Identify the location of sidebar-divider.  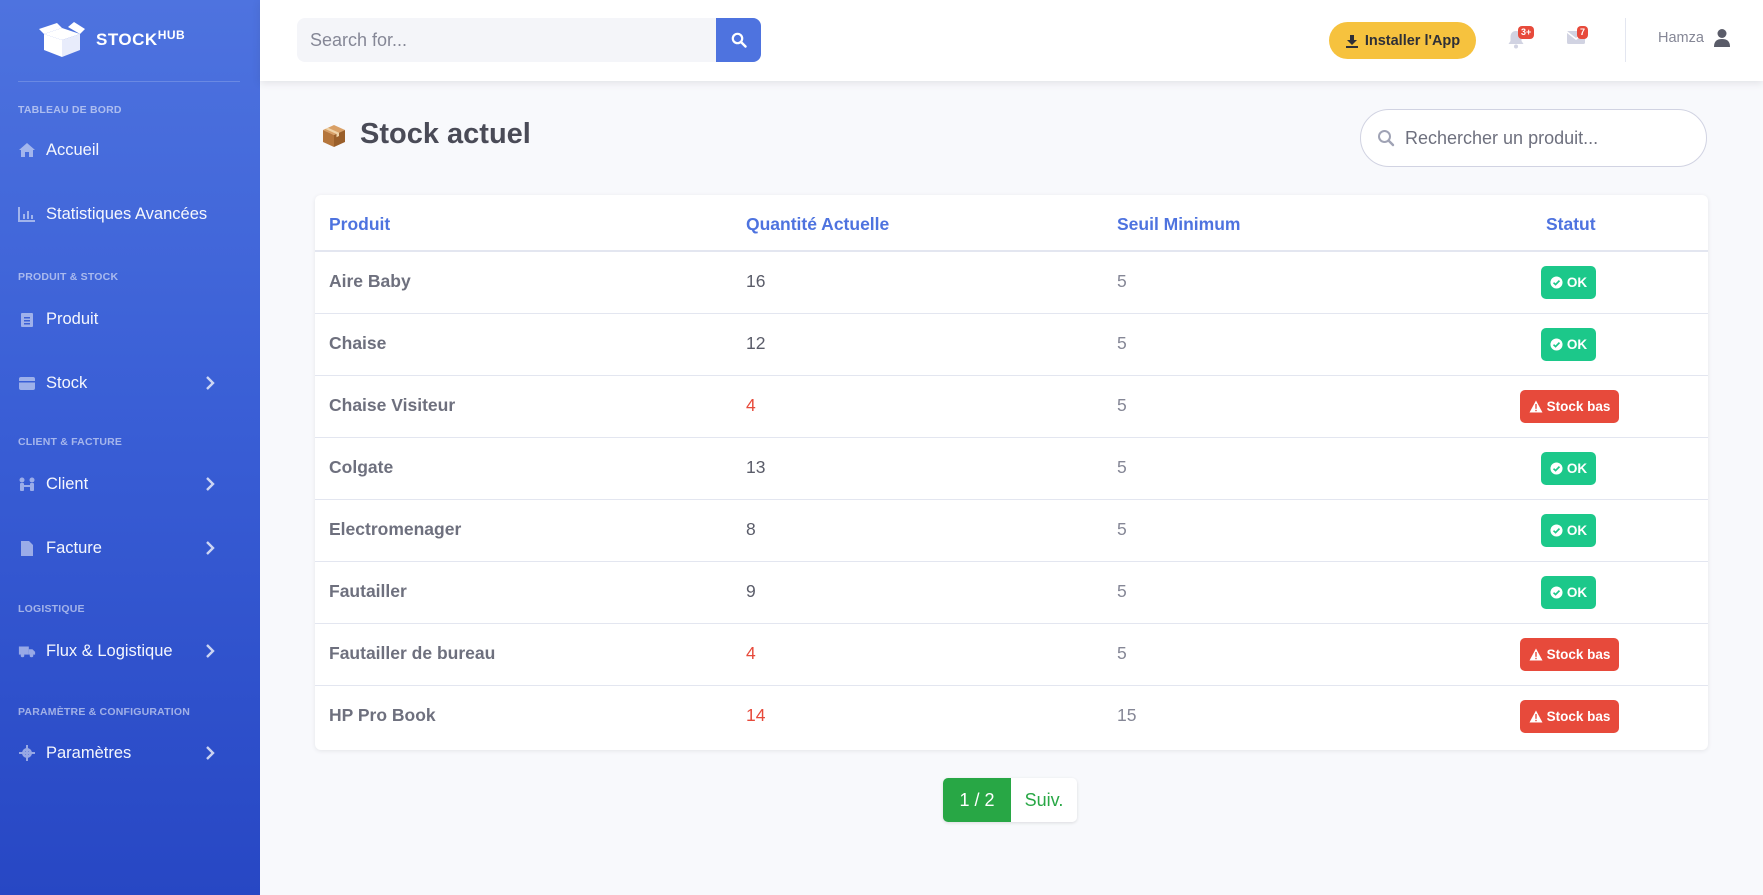
(129, 81).